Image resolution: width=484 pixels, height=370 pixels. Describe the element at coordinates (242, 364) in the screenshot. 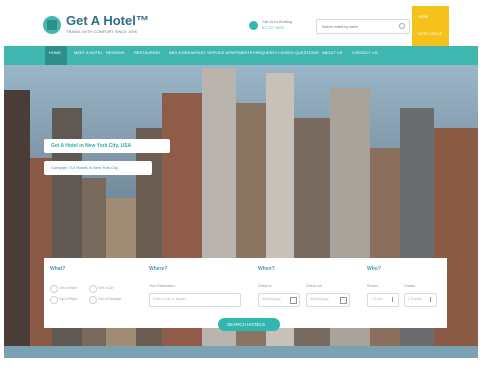

I see `bottom-strip` at that location.